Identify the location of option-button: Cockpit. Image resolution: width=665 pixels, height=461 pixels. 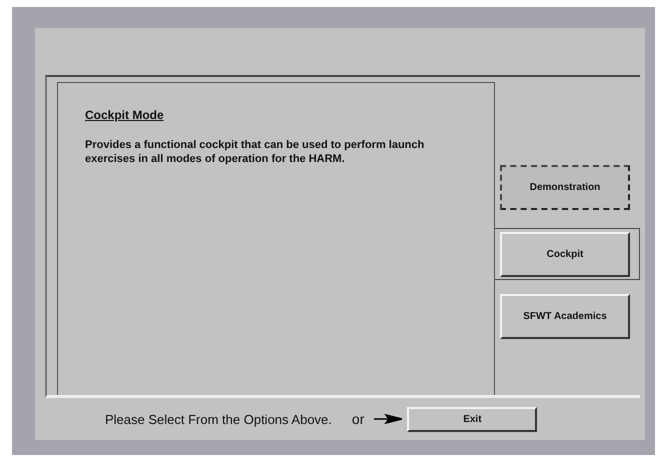
(565, 254).